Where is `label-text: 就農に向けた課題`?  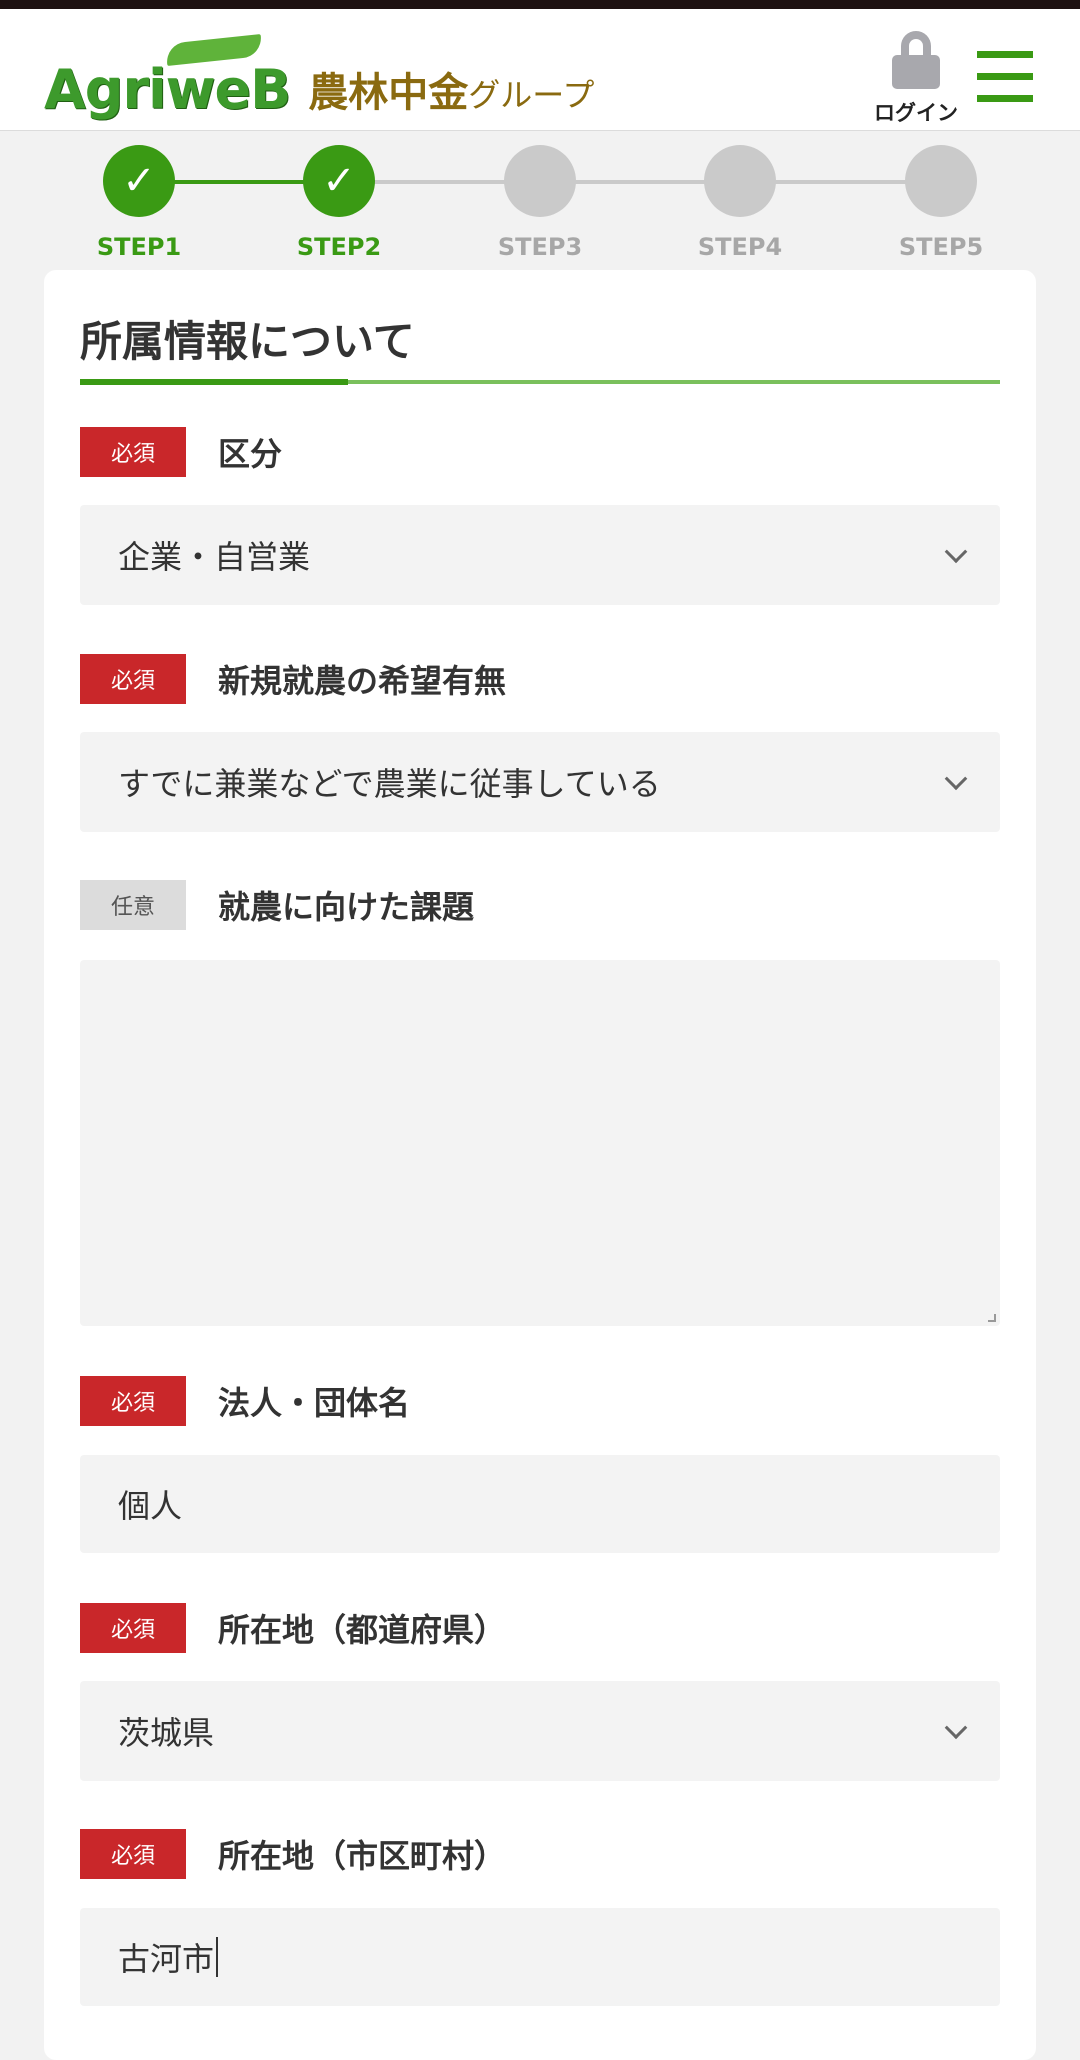
label-text: 就農に向けた課題 is located at coordinates (346, 907).